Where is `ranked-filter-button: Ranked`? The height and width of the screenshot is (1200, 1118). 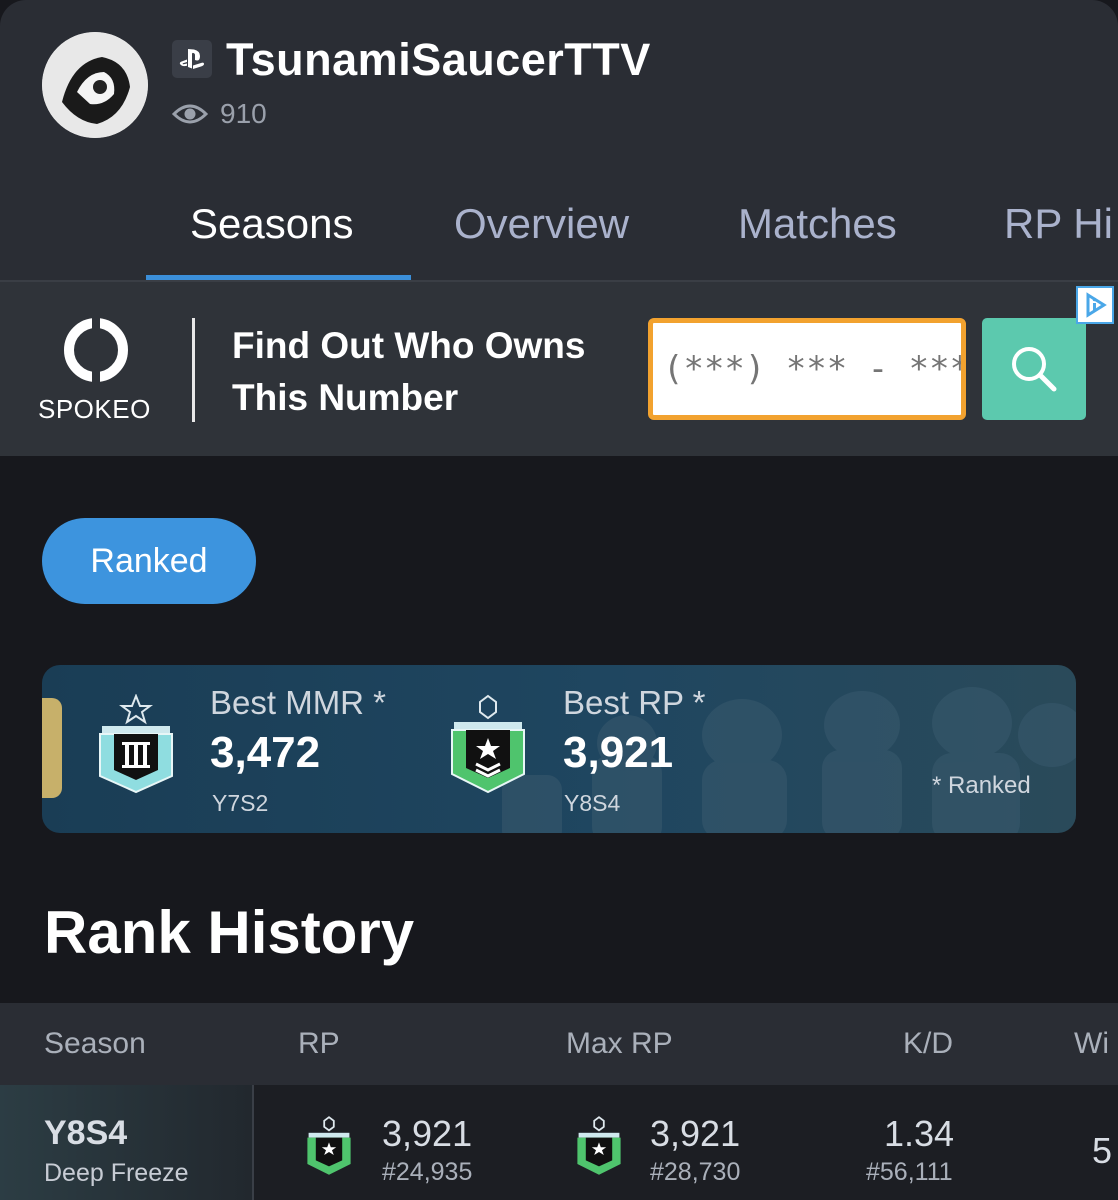
ranked-filter-button: Ranked is located at coordinates (149, 561).